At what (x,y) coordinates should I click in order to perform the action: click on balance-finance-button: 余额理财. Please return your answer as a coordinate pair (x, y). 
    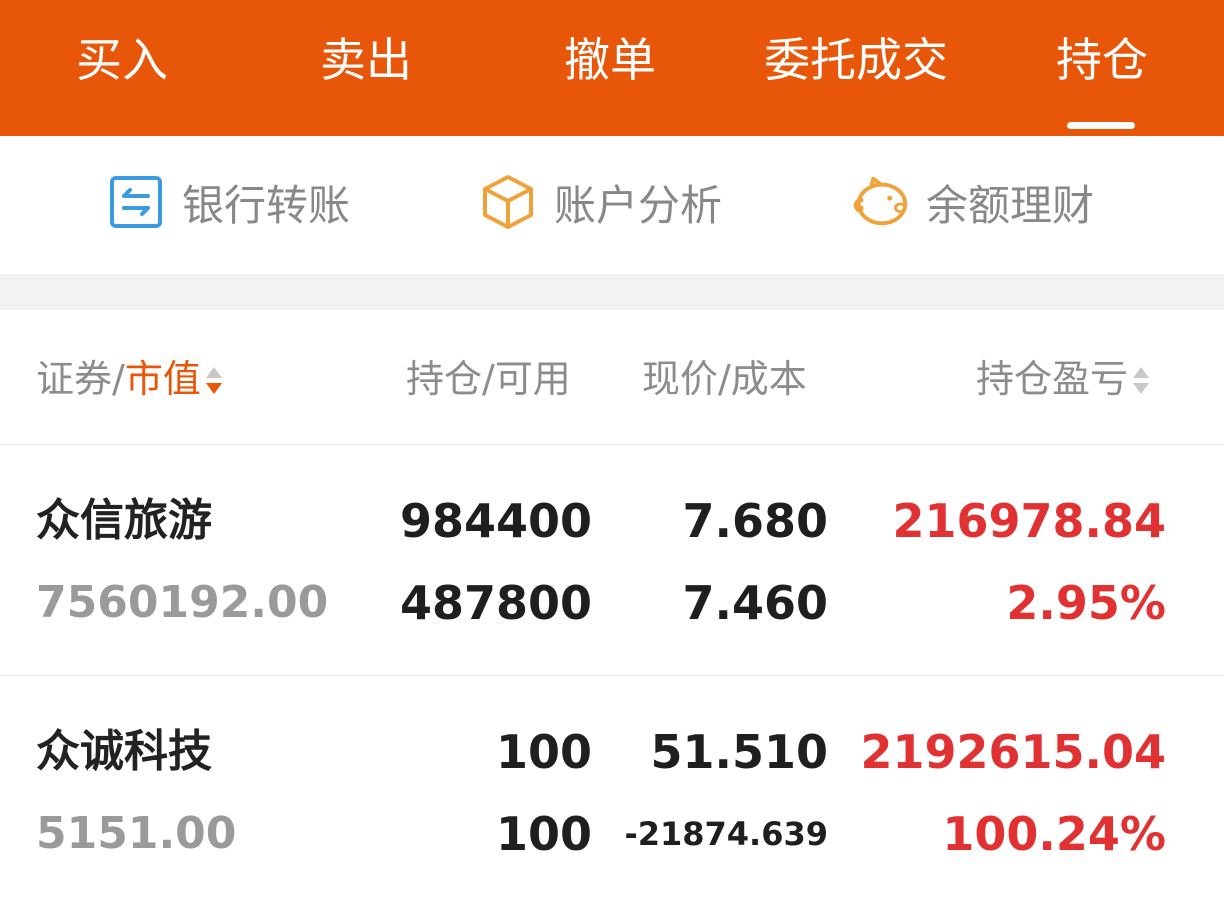
    Looking at the image, I should click on (972, 202).